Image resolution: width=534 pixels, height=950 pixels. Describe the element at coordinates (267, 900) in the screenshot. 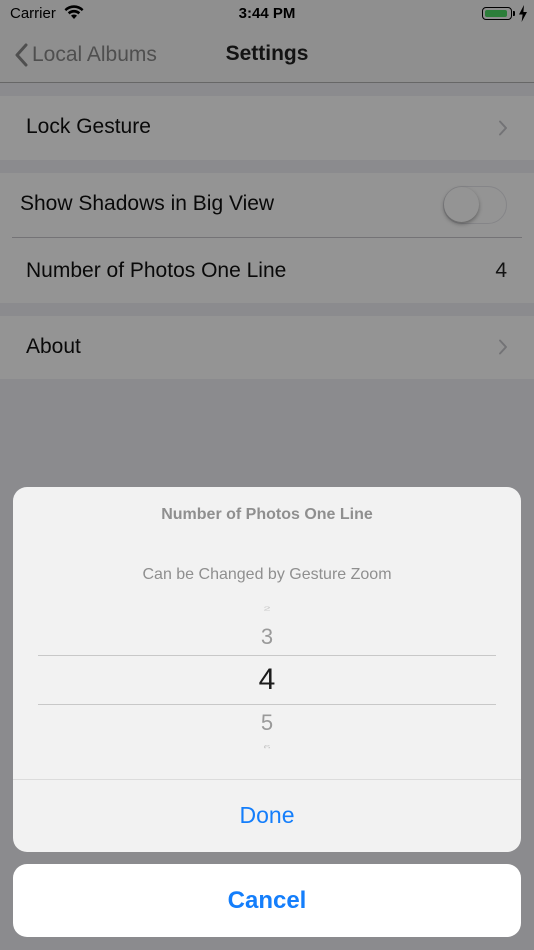

I see `cancel-button: Cancel` at that location.